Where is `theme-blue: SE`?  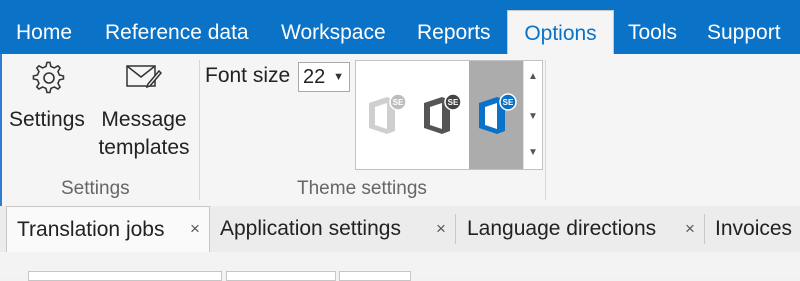
theme-blue: SE is located at coordinates (496, 115).